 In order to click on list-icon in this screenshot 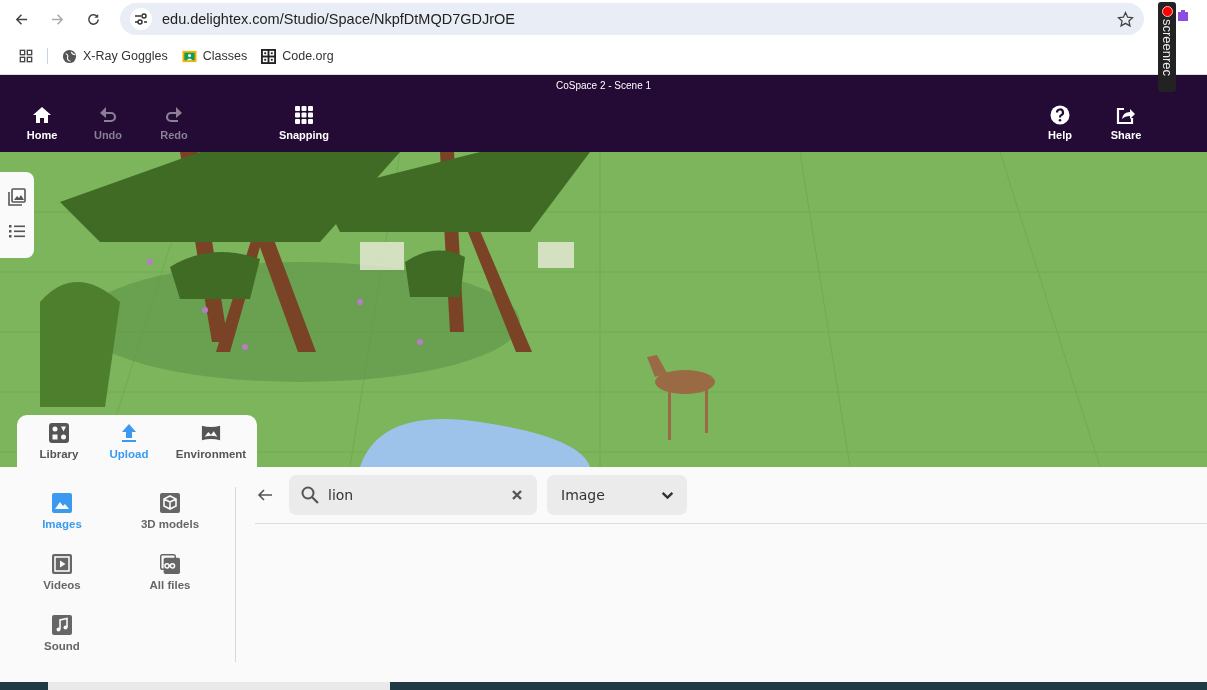, I will do `click(17, 231)`.